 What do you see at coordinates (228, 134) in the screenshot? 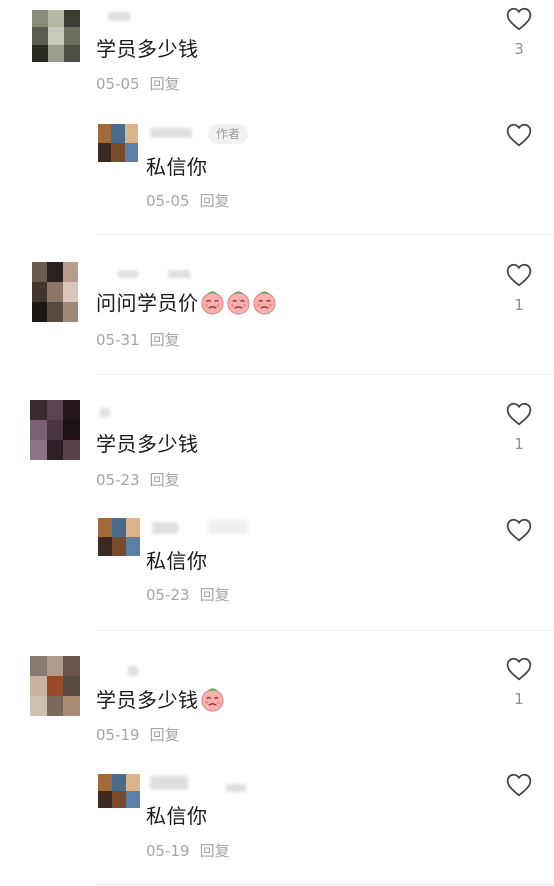
I see `author-badge: 作者` at bounding box center [228, 134].